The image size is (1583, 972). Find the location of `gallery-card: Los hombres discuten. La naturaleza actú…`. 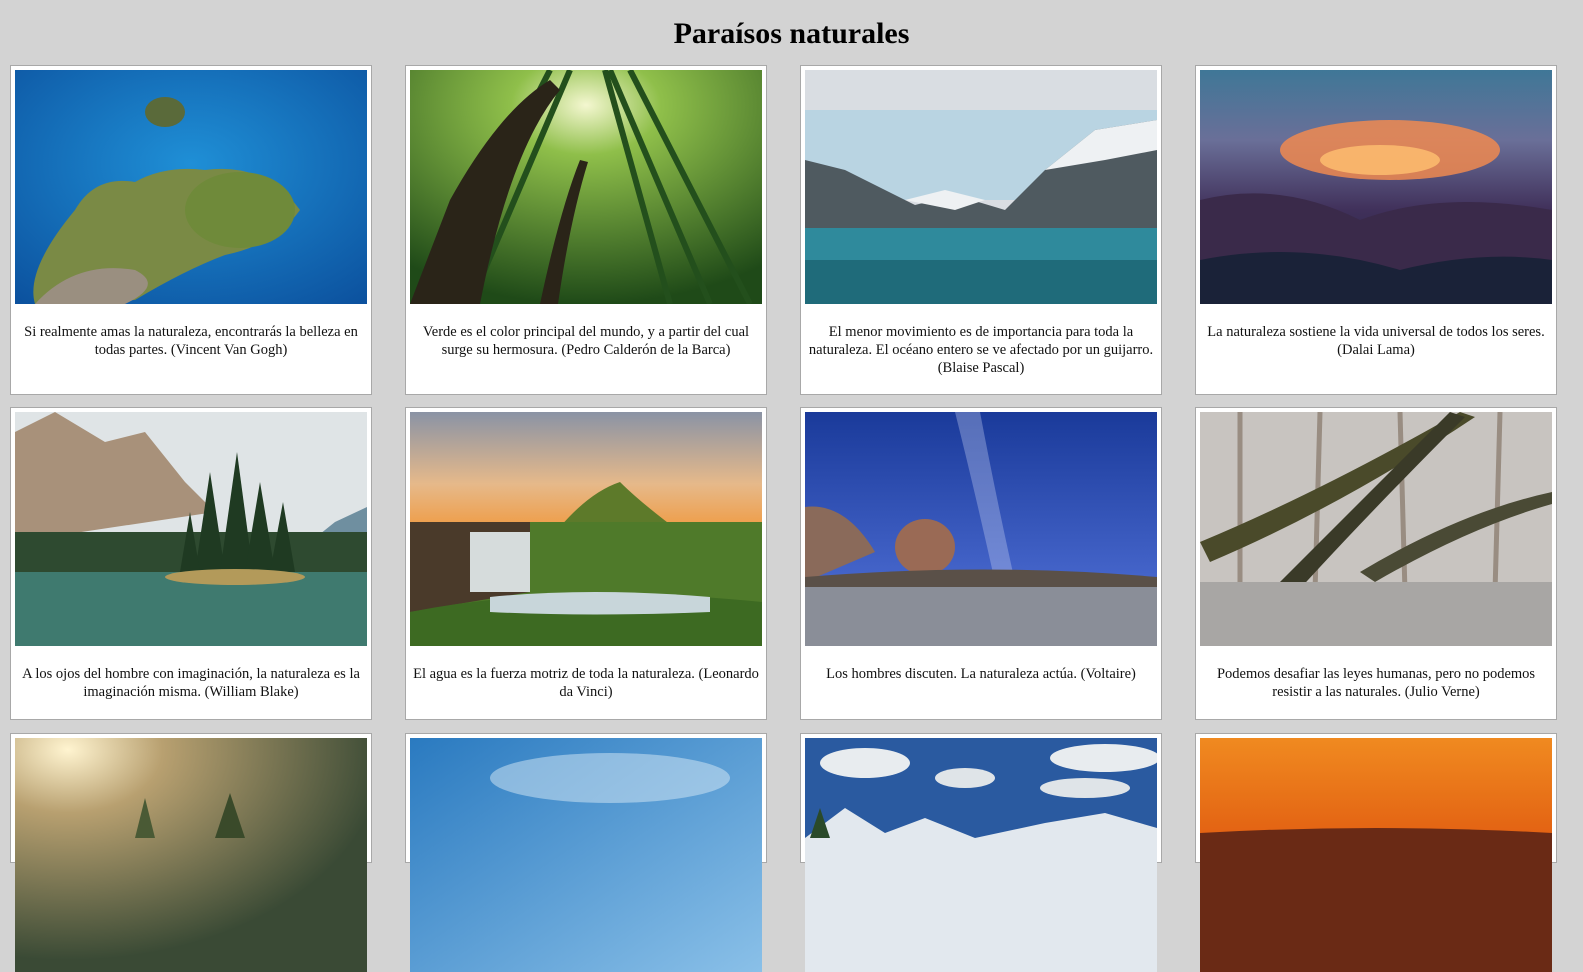

gallery-card: Los hombres discuten. La naturaleza actú… is located at coordinates (981, 563).